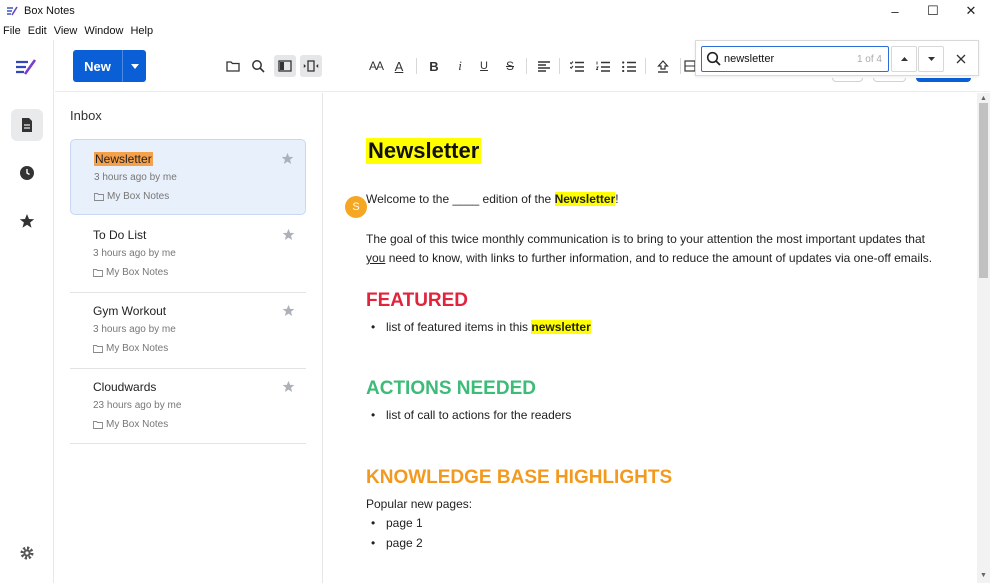 The image size is (990, 583). Describe the element at coordinates (795, 59) in the screenshot. I see `find-input: newsletter 1 of 4` at that location.